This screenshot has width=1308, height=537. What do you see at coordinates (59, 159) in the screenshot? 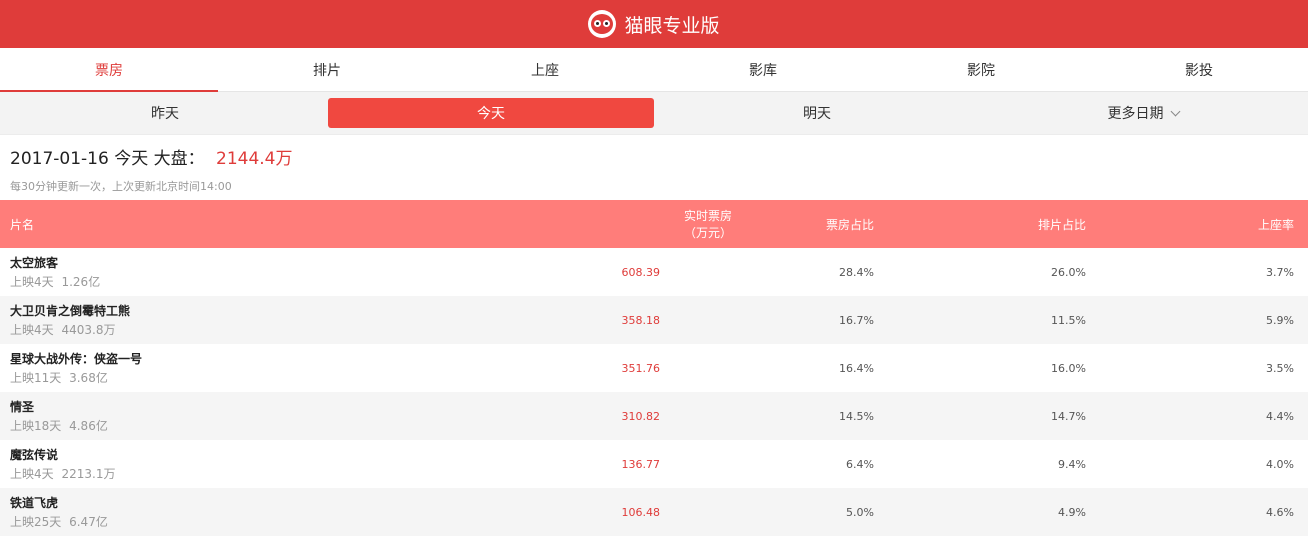
I see `summary-date: 2017-01-16` at bounding box center [59, 159].